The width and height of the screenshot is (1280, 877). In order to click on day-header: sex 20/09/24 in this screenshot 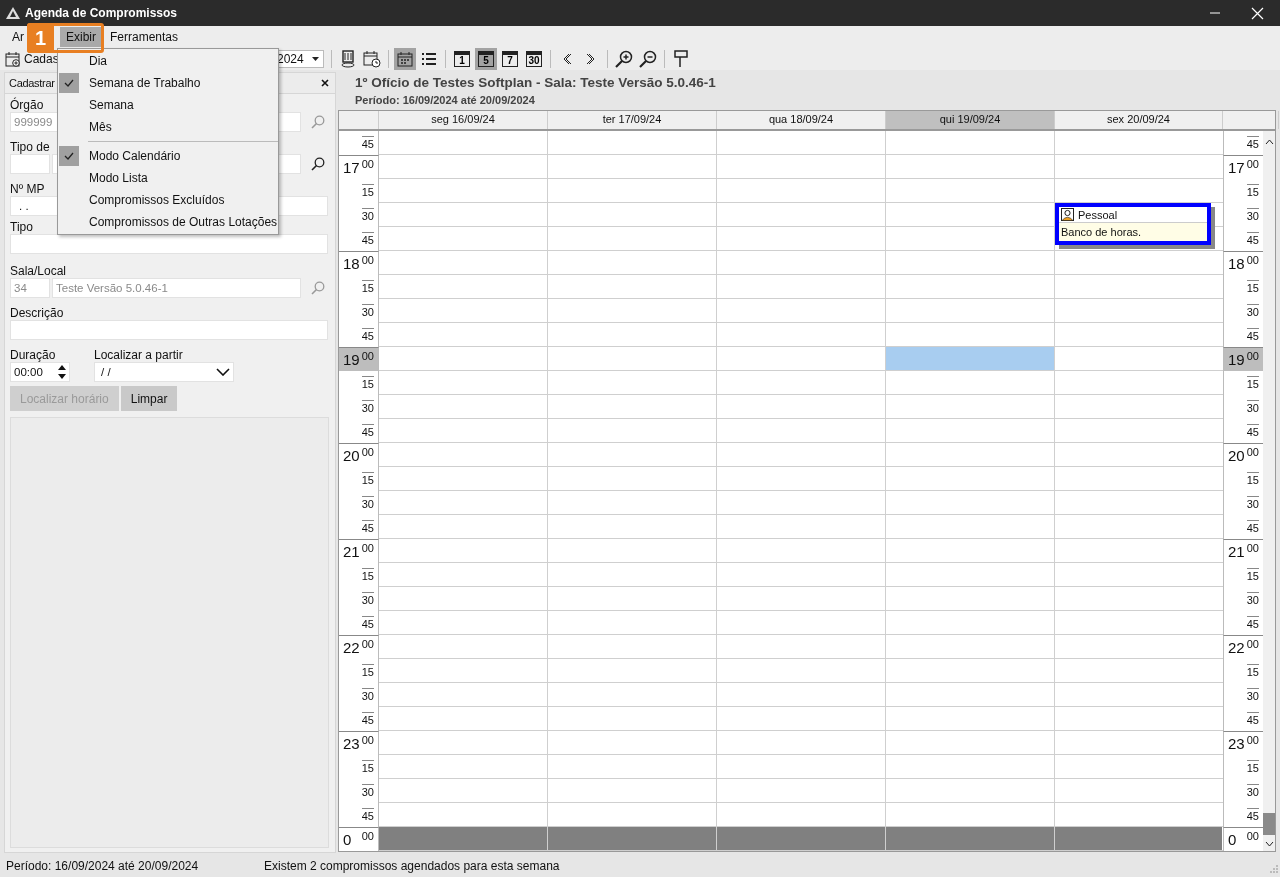, I will do `click(1139, 120)`.